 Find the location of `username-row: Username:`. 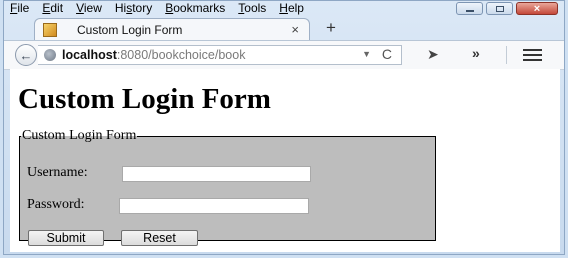

username-row: Username: is located at coordinates (169, 173).